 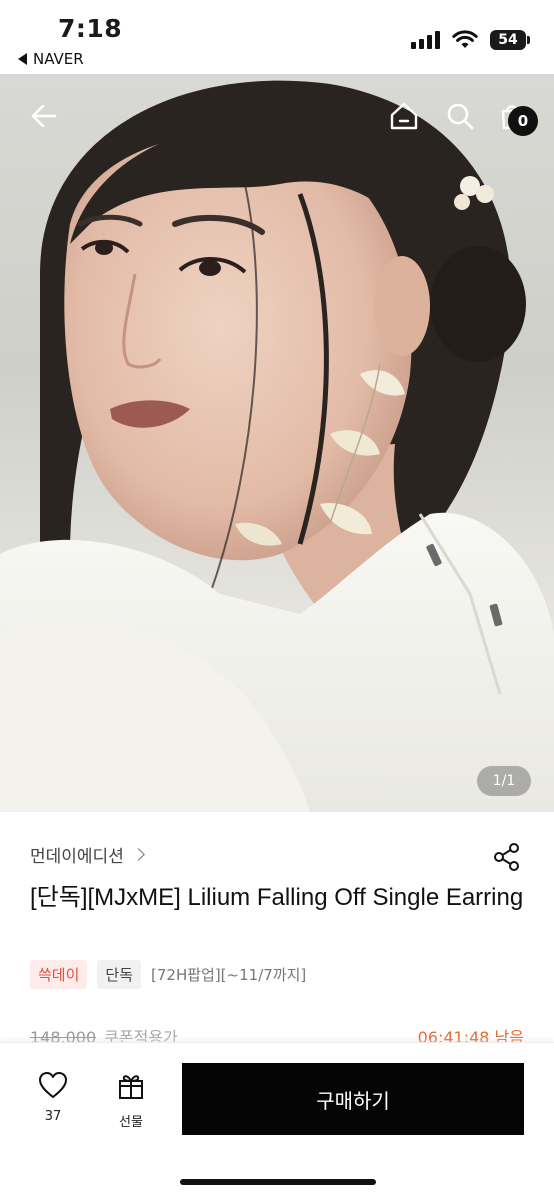 What do you see at coordinates (53, 1085) in the screenshot?
I see `heart-icon` at bounding box center [53, 1085].